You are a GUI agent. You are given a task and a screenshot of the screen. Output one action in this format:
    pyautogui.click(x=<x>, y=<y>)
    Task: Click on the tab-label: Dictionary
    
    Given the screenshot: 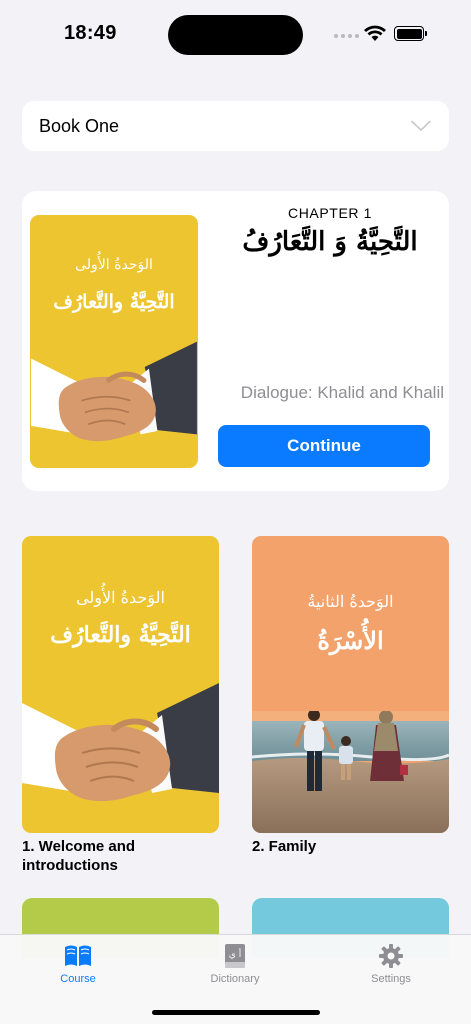 What is the action you would take?
    pyautogui.click(x=235, y=979)
    